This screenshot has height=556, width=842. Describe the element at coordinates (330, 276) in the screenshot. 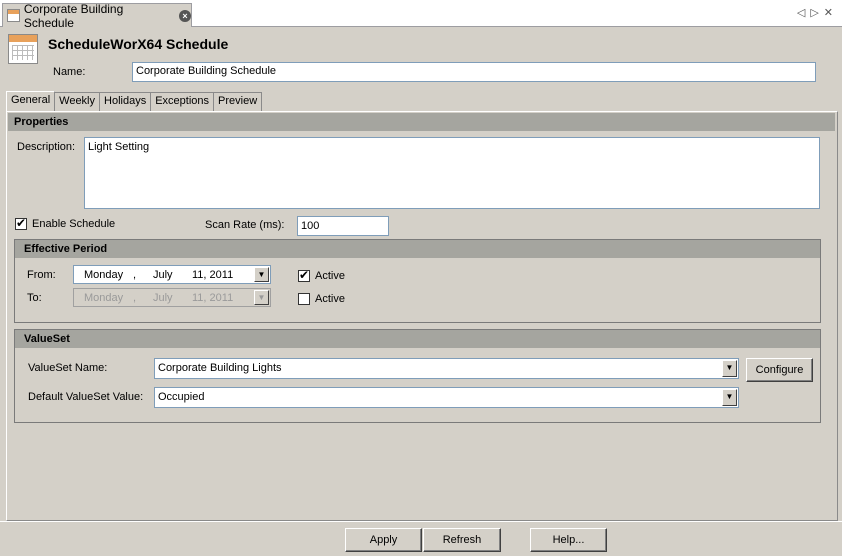

I see `from-active-label: Active` at that location.